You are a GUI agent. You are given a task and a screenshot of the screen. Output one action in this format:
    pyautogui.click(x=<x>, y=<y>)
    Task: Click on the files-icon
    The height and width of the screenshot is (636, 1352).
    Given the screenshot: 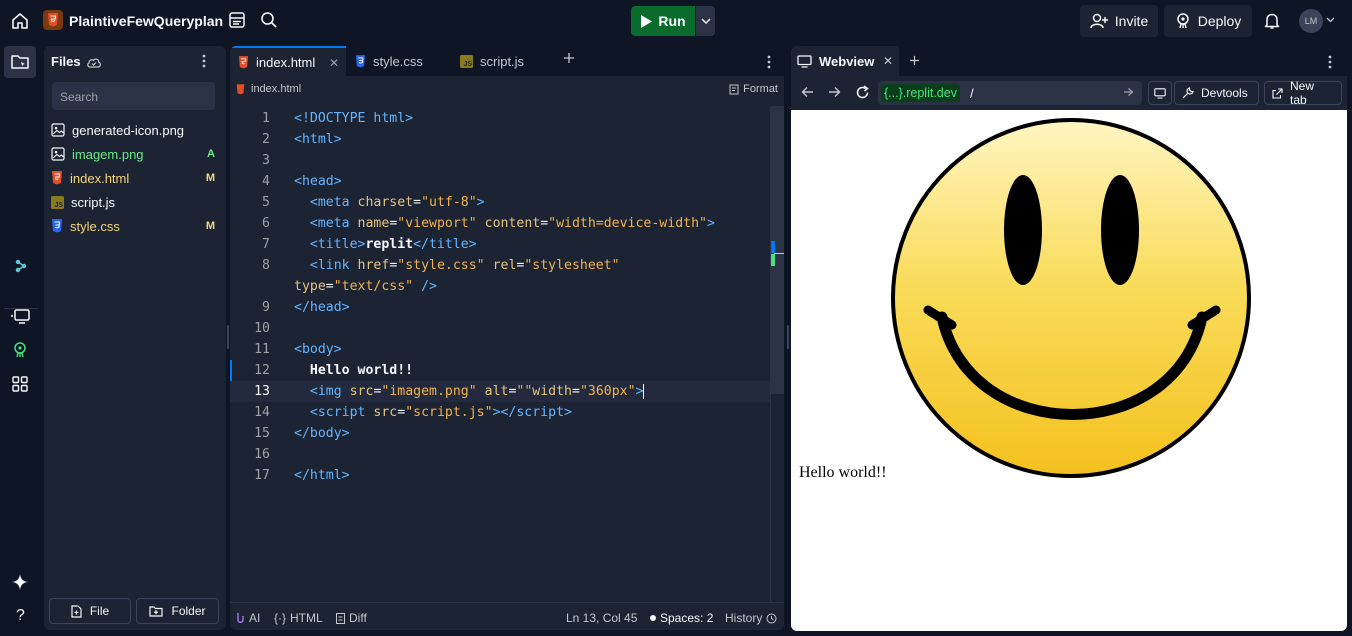 What is the action you would take?
    pyautogui.click(x=20, y=62)
    